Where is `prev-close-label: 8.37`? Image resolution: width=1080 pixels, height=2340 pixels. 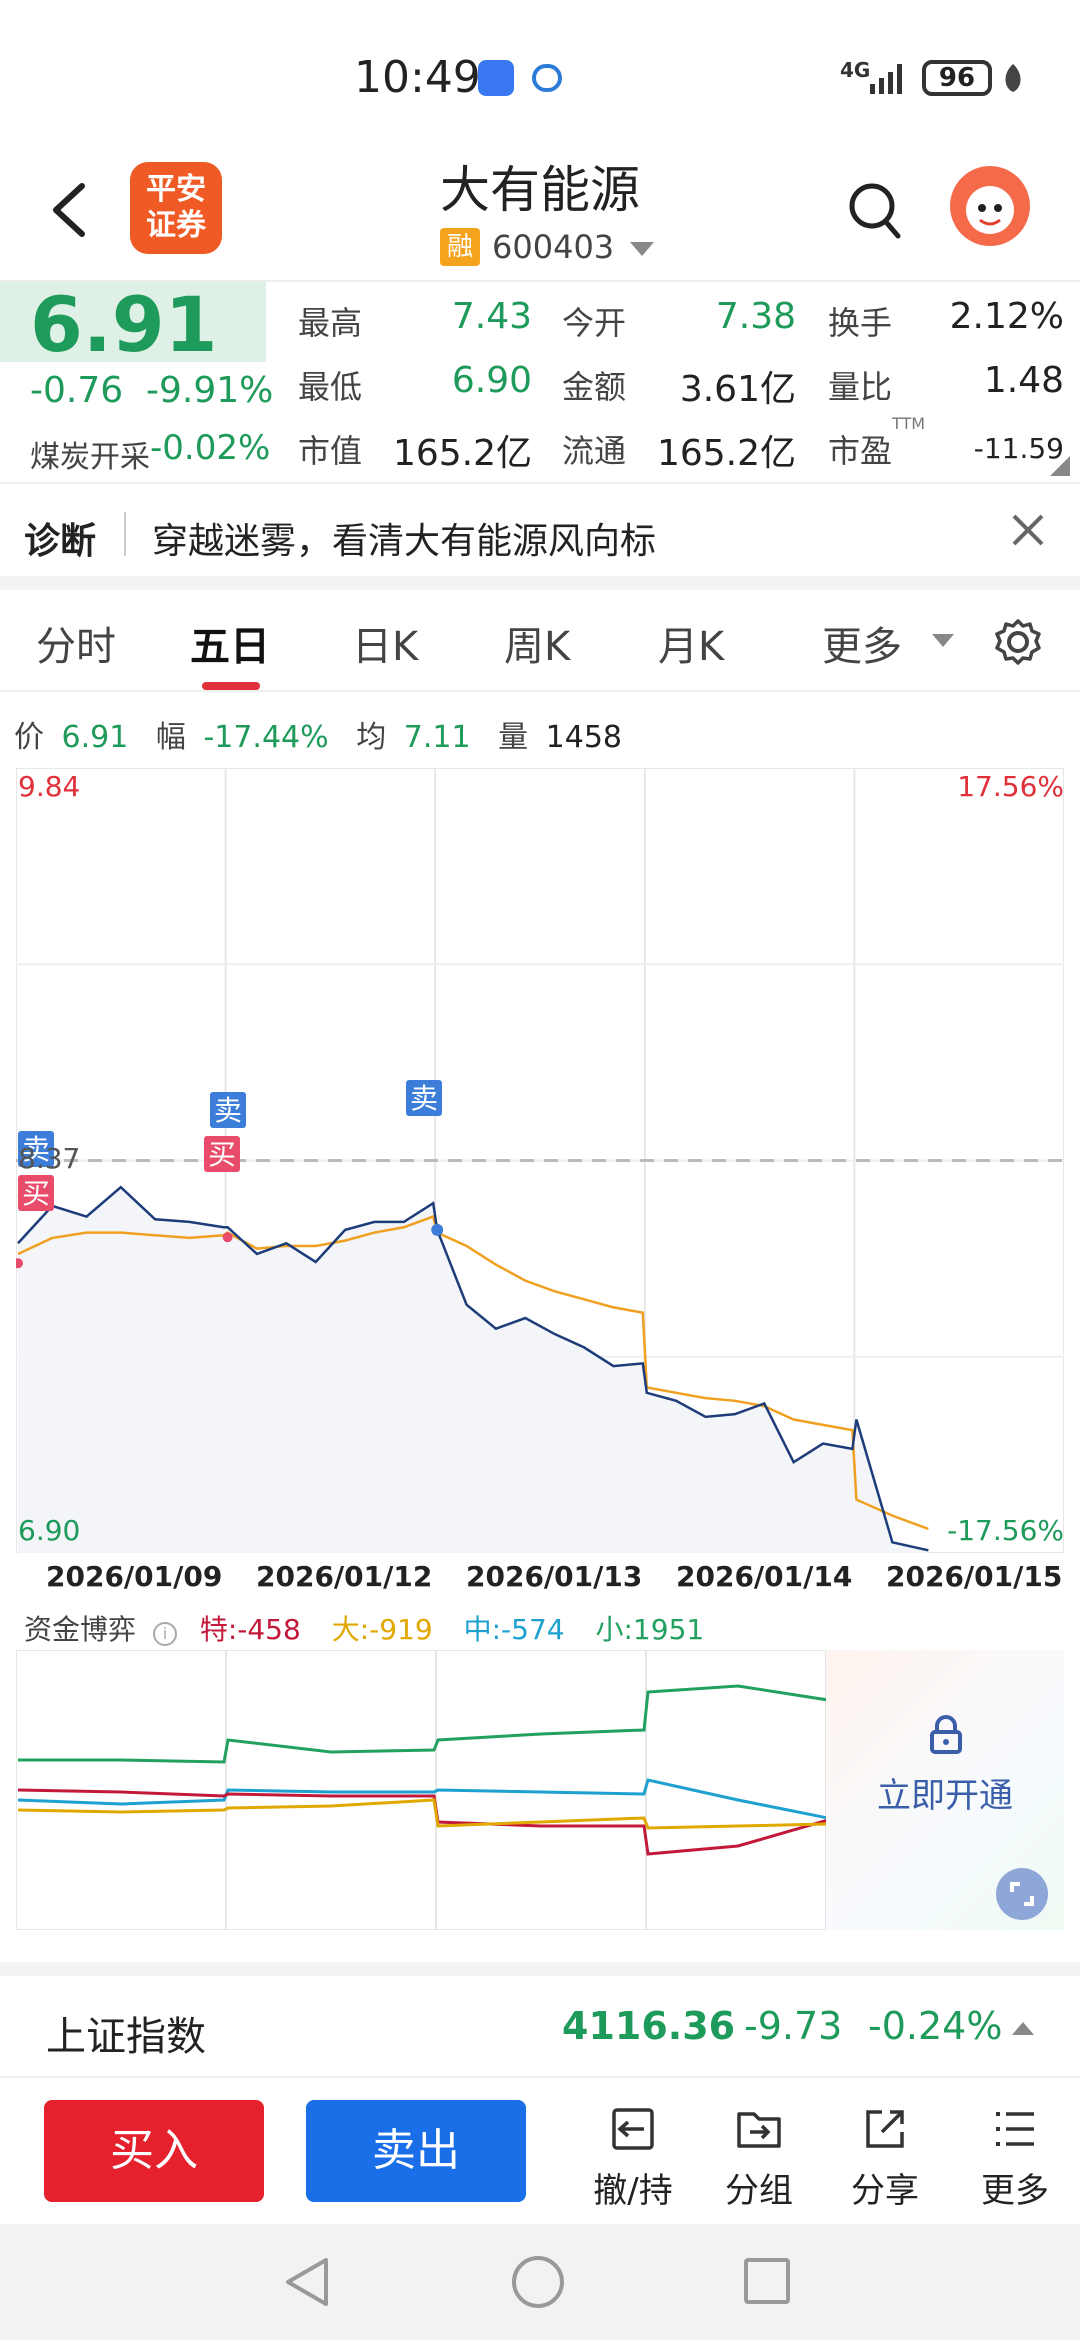 prev-close-label: 8.37 is located at coordinates (49, 1158).